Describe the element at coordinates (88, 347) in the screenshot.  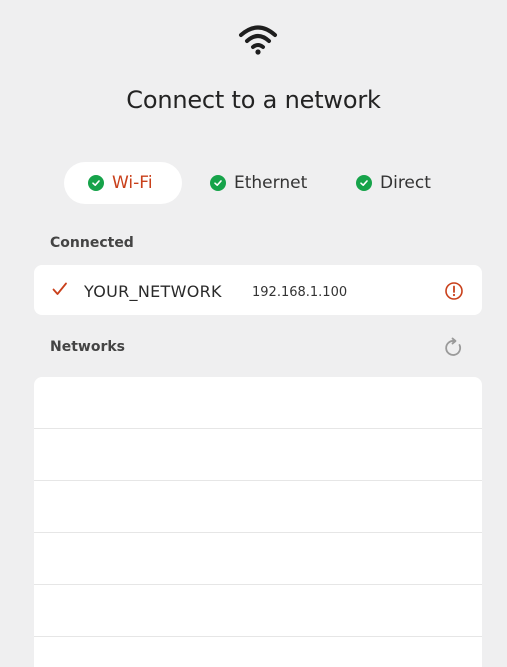
I see `networks-section-label: Networks` at that location.